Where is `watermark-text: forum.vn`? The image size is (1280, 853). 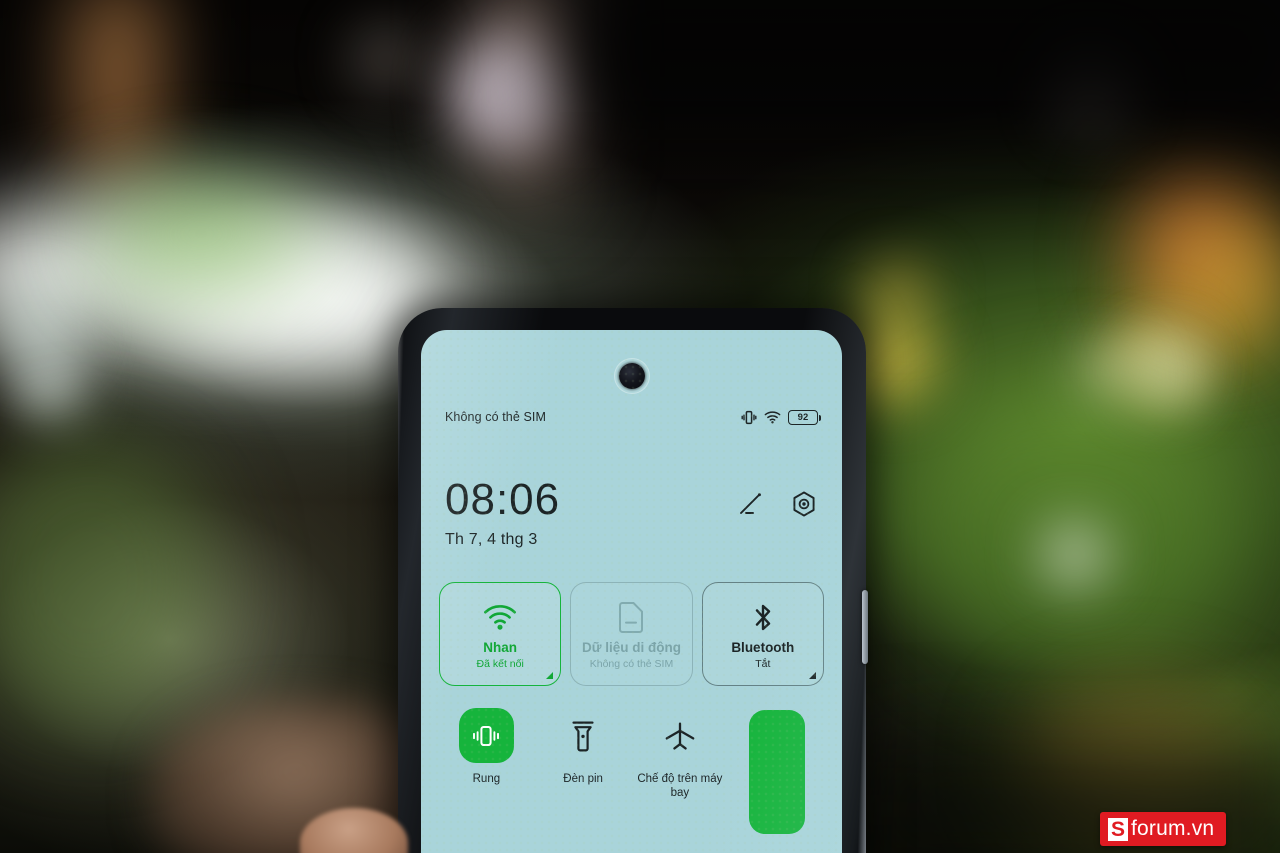
watermark-text: forum.vn is located at coordinates (1173, 828).